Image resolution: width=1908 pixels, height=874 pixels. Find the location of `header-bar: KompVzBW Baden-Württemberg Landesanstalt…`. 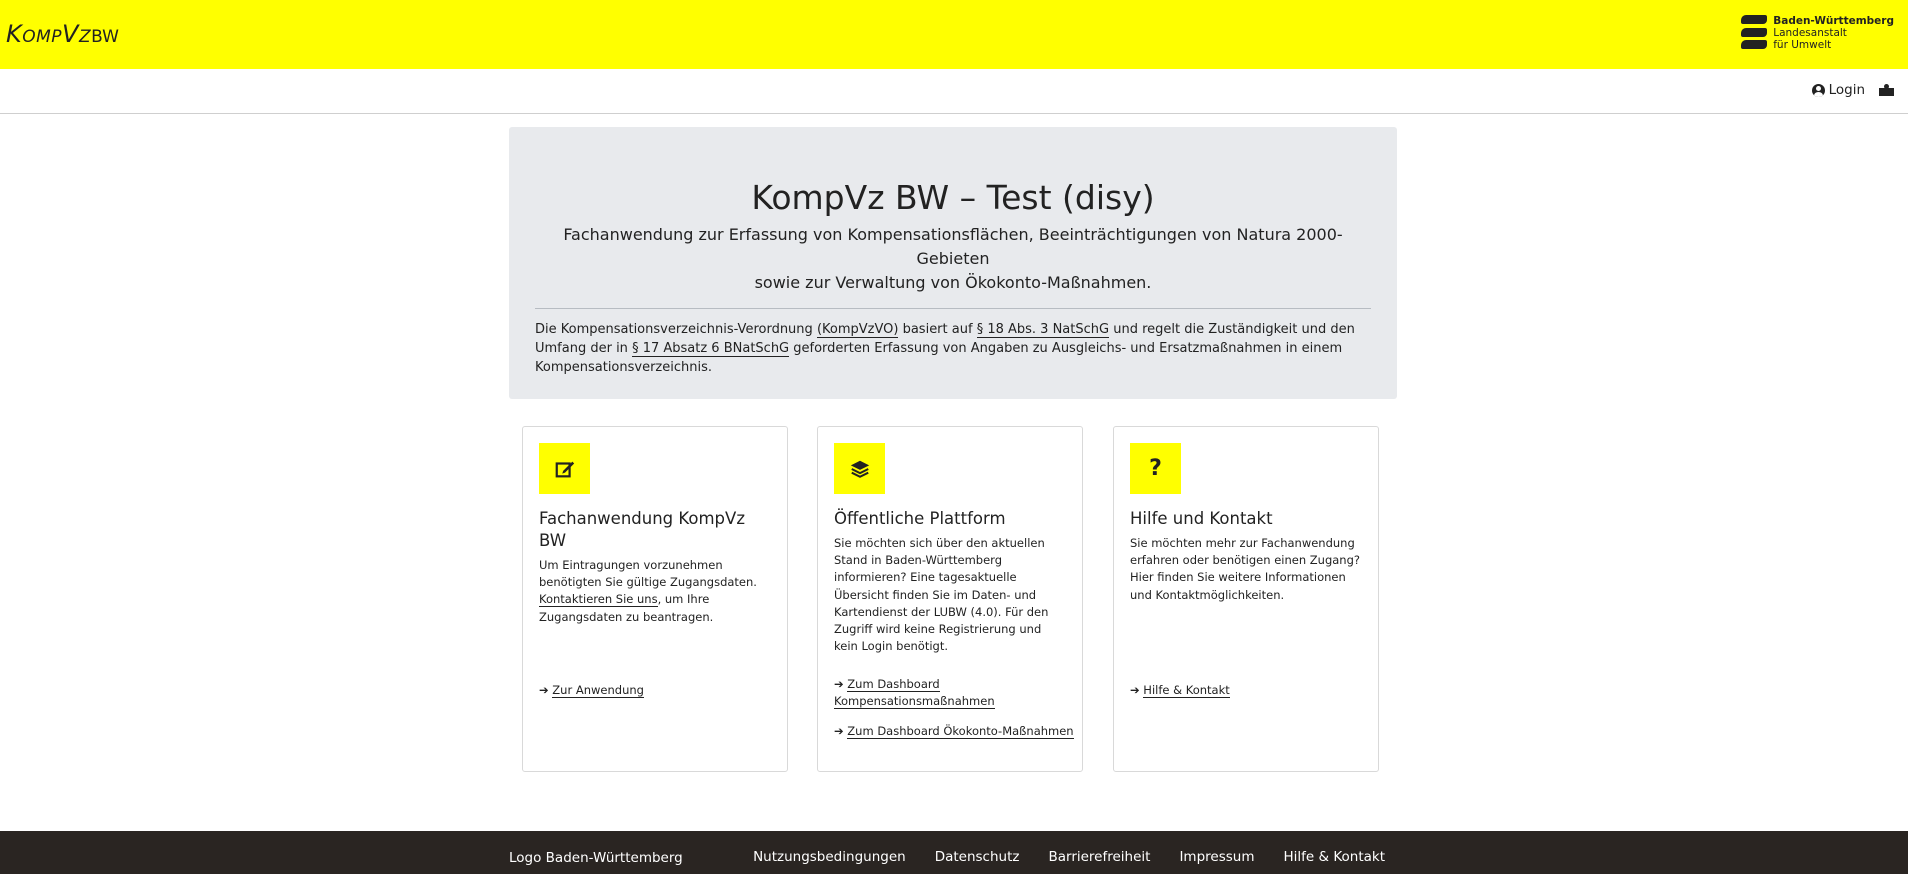

header-bar: KompVzBW Baden-Württemberg Landesanstalt… is located at coordinates (954, 34).